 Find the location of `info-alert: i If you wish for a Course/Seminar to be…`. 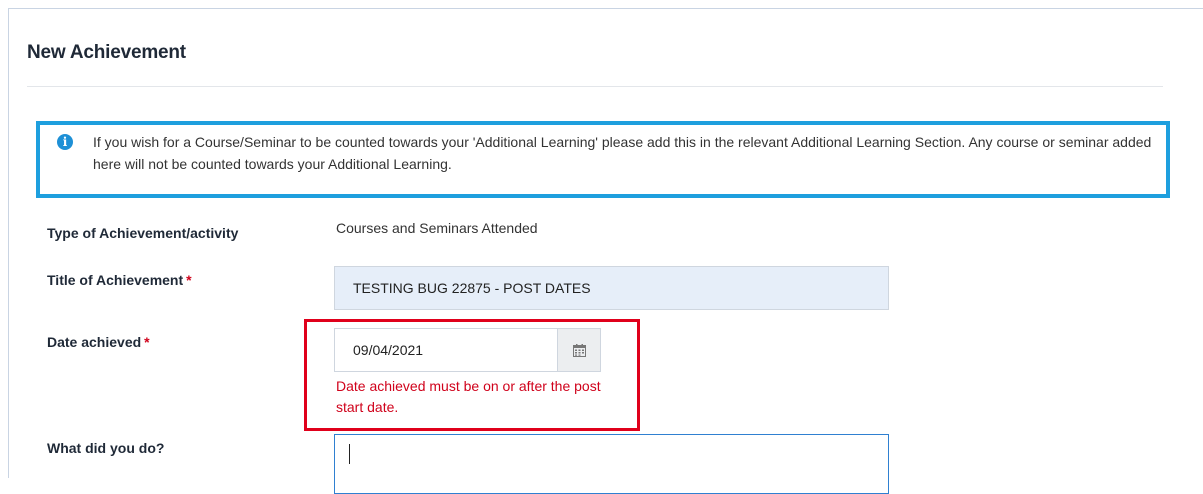

info-alert: i If you wish for a Course/Seminar to be… is located at coordinates (603, 159).